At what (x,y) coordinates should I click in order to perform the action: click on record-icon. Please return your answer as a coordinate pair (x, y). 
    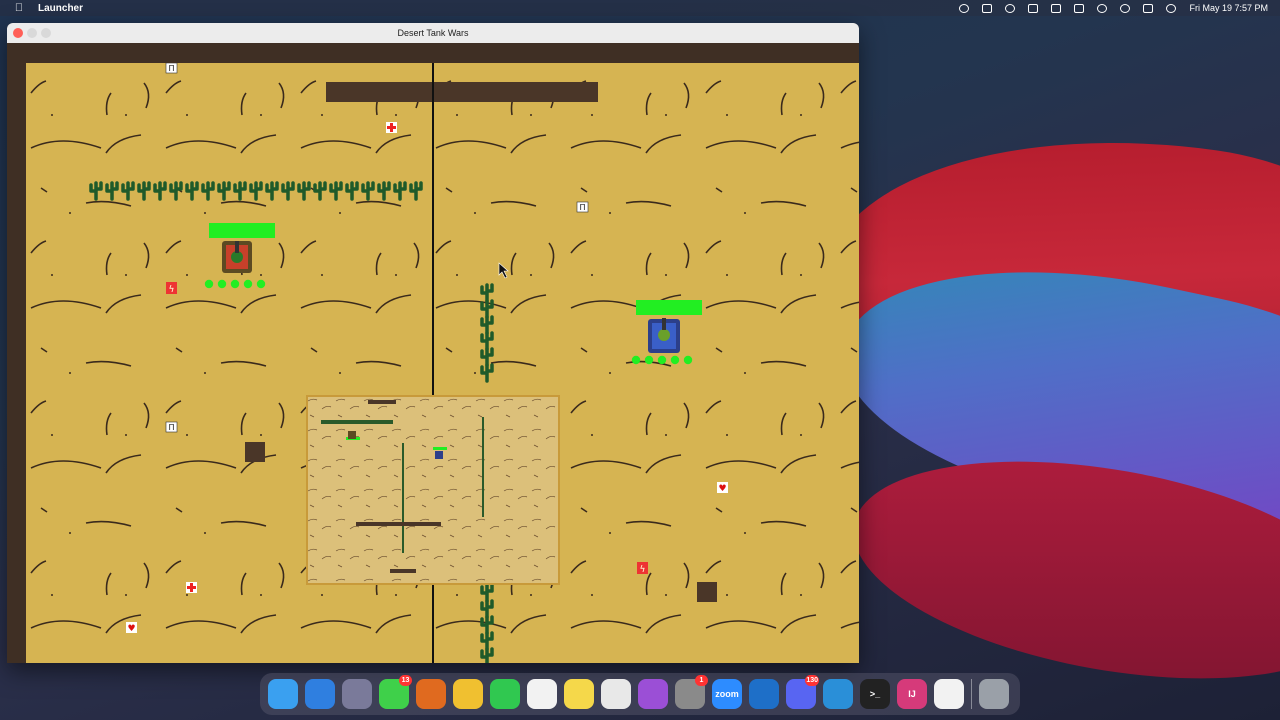
    Looking at the image, I should click on (964, 8).